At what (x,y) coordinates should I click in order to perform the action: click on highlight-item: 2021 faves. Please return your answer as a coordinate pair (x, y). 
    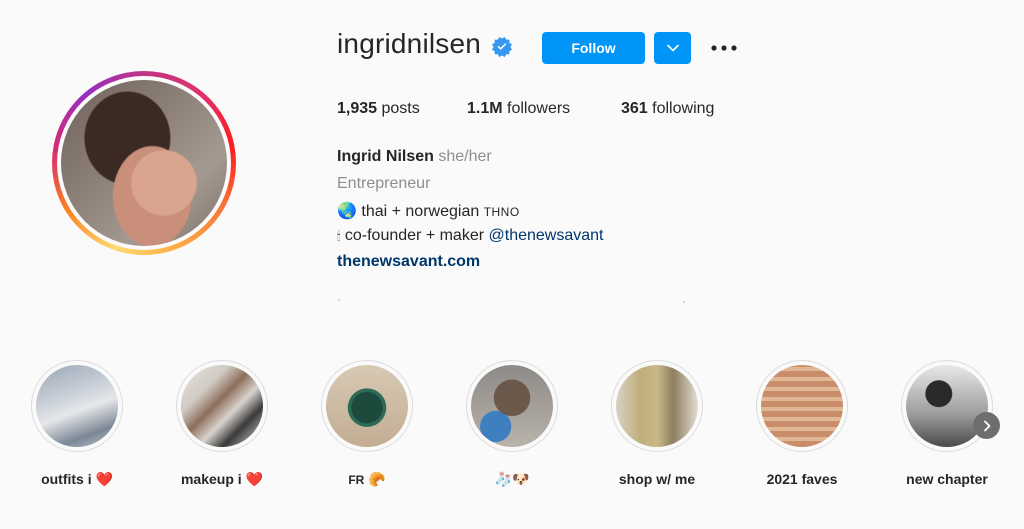
    Looking at the image, I should click on (802, 423).